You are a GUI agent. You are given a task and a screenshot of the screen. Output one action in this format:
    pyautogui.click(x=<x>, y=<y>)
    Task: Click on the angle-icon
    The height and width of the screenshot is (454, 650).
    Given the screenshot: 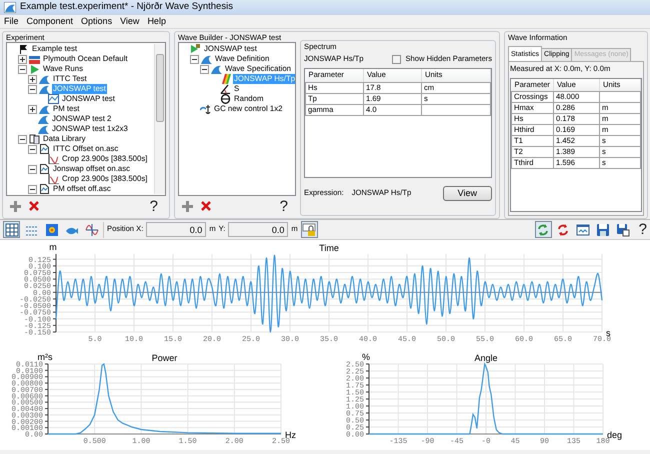 What is the action you would take?
    pyautogui.click(x=225, y=89)
    